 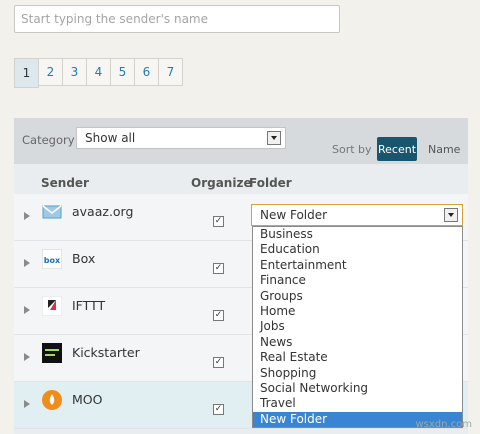 What do you see at coordinates (110, 138) in the screenshot?
I see `category-select-value: Show all` at bounding box center [110, 138].